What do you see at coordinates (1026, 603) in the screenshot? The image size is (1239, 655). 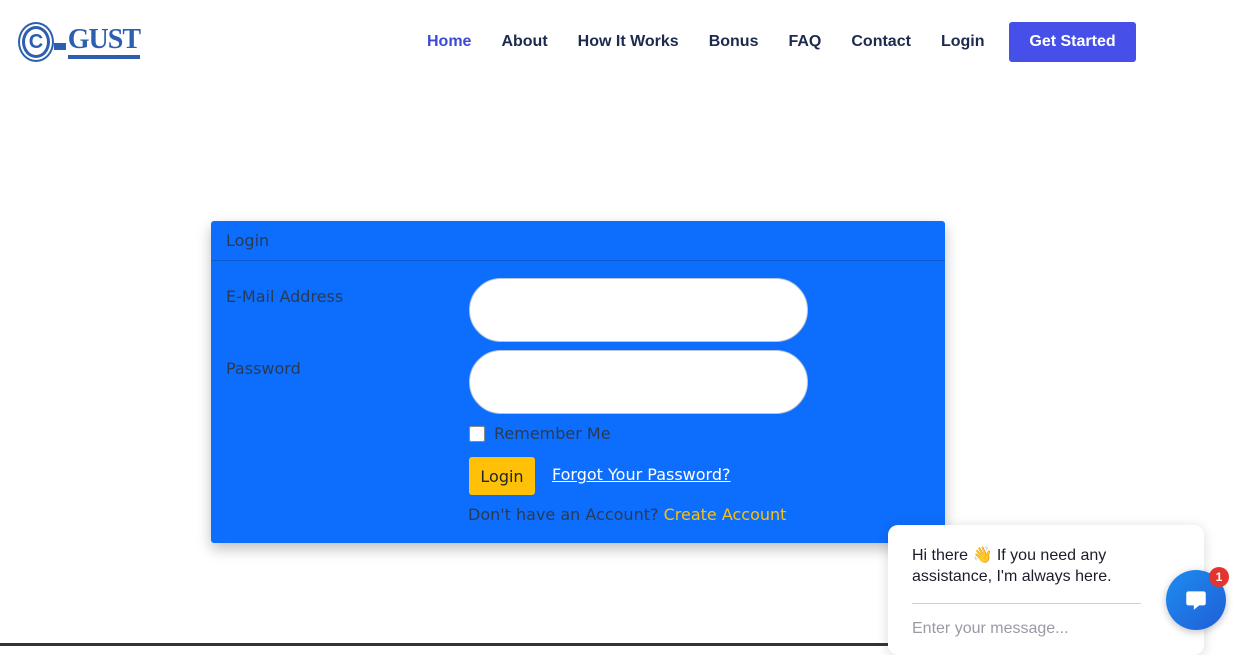 I see `chat-divider` at bounding box center [1026, 603].